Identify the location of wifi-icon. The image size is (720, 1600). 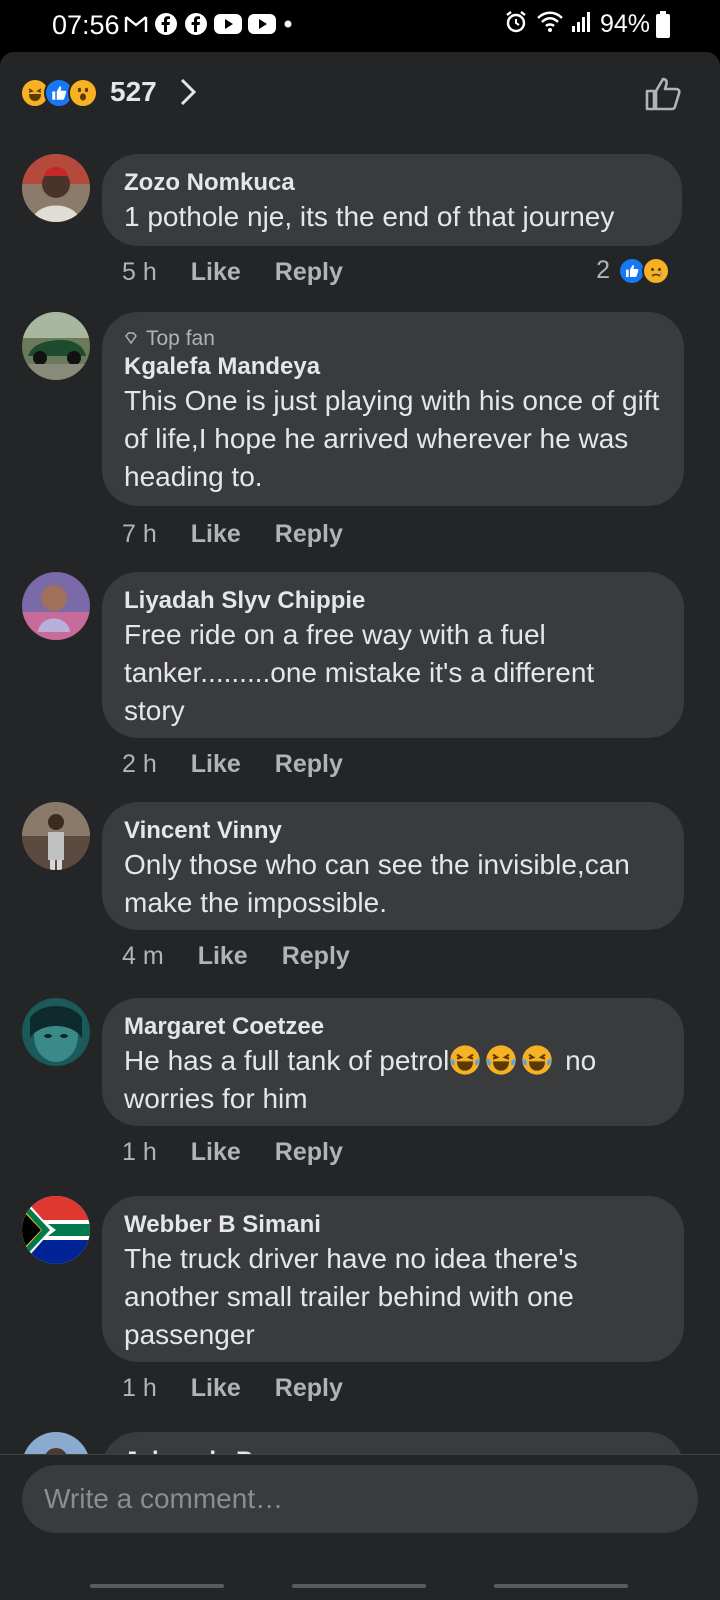
(550, 24).